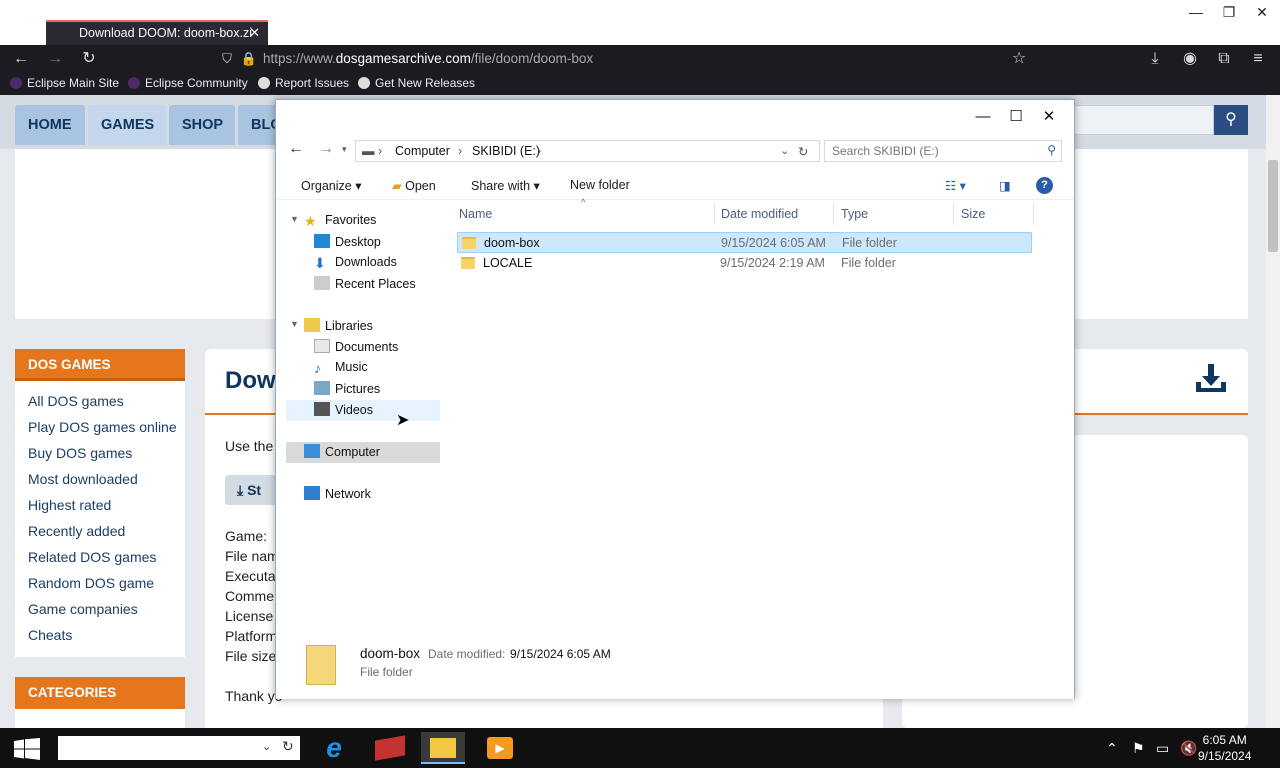 The width and height of the screenshot is (1280, 768). I want to click on tree-videos: Videos, so click(343, 409).